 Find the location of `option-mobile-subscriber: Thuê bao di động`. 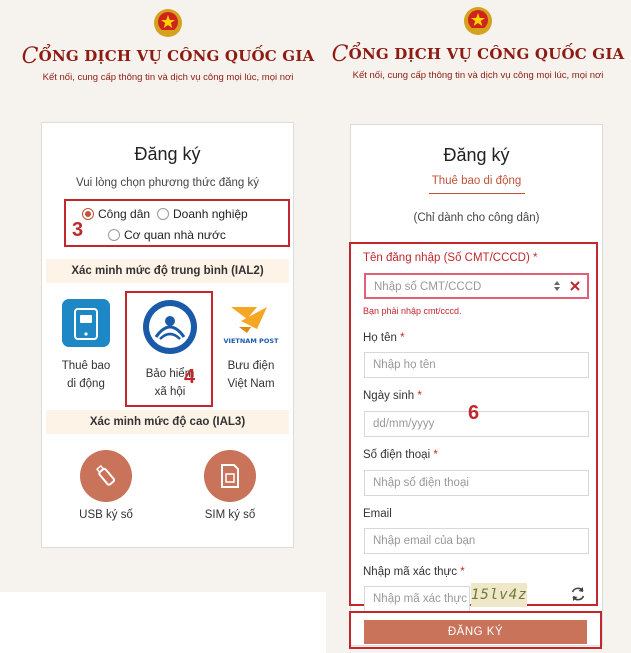

option-mobile-subscriber: Thuê bao di động is located at coordinates (86, 346).